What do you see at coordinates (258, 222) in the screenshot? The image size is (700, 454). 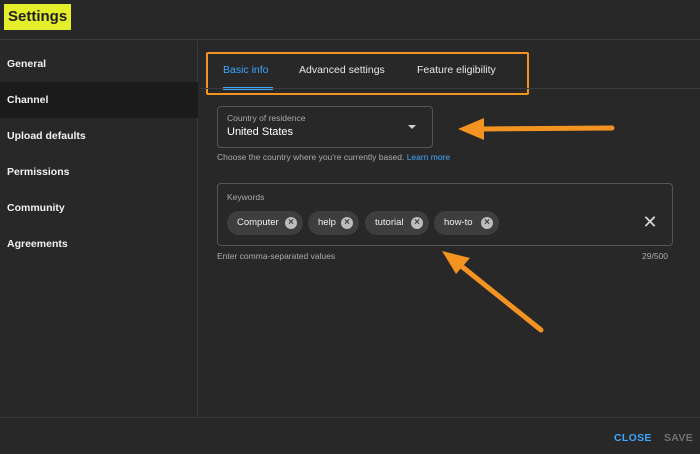 I see `keyword-chip-label: Computer` at bounding box center [258, 222].